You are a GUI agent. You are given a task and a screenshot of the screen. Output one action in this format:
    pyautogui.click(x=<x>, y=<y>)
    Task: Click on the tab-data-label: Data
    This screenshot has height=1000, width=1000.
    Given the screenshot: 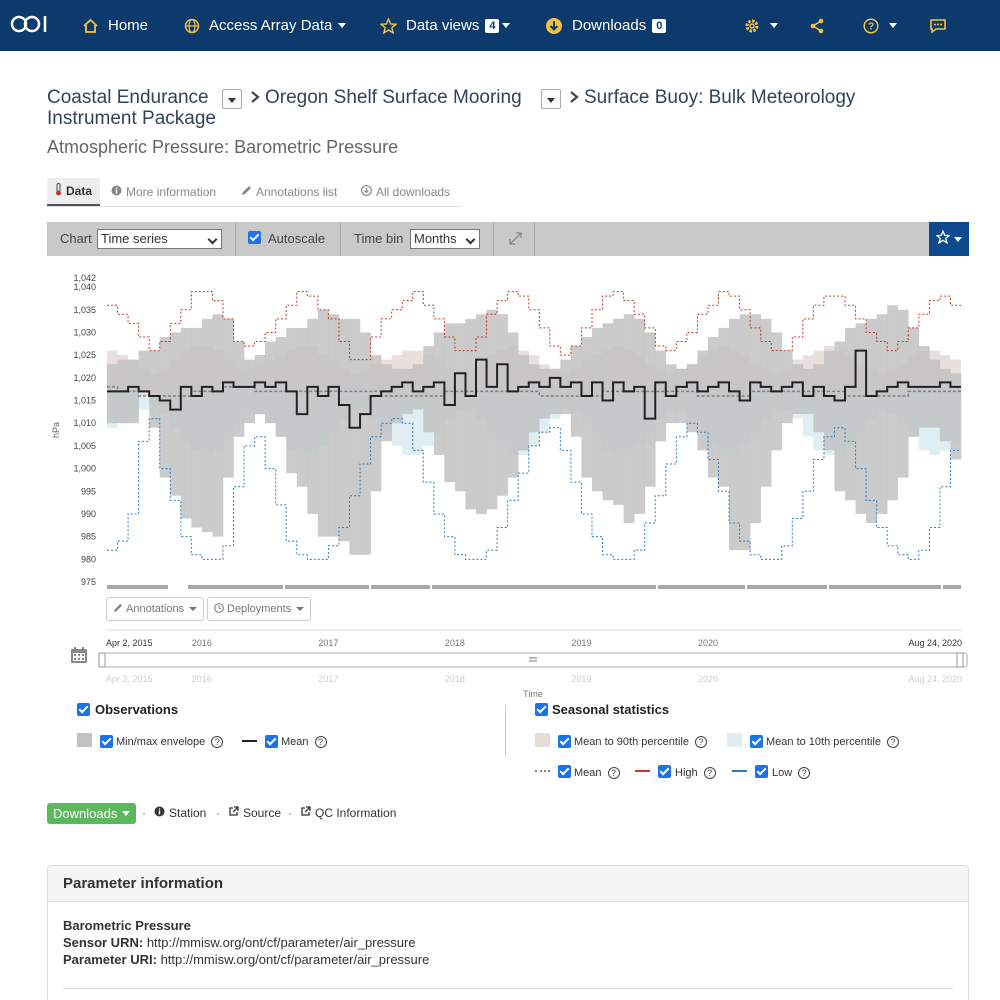 What is the action you would take?
    pyautogui.click(x=79, y=191)
    